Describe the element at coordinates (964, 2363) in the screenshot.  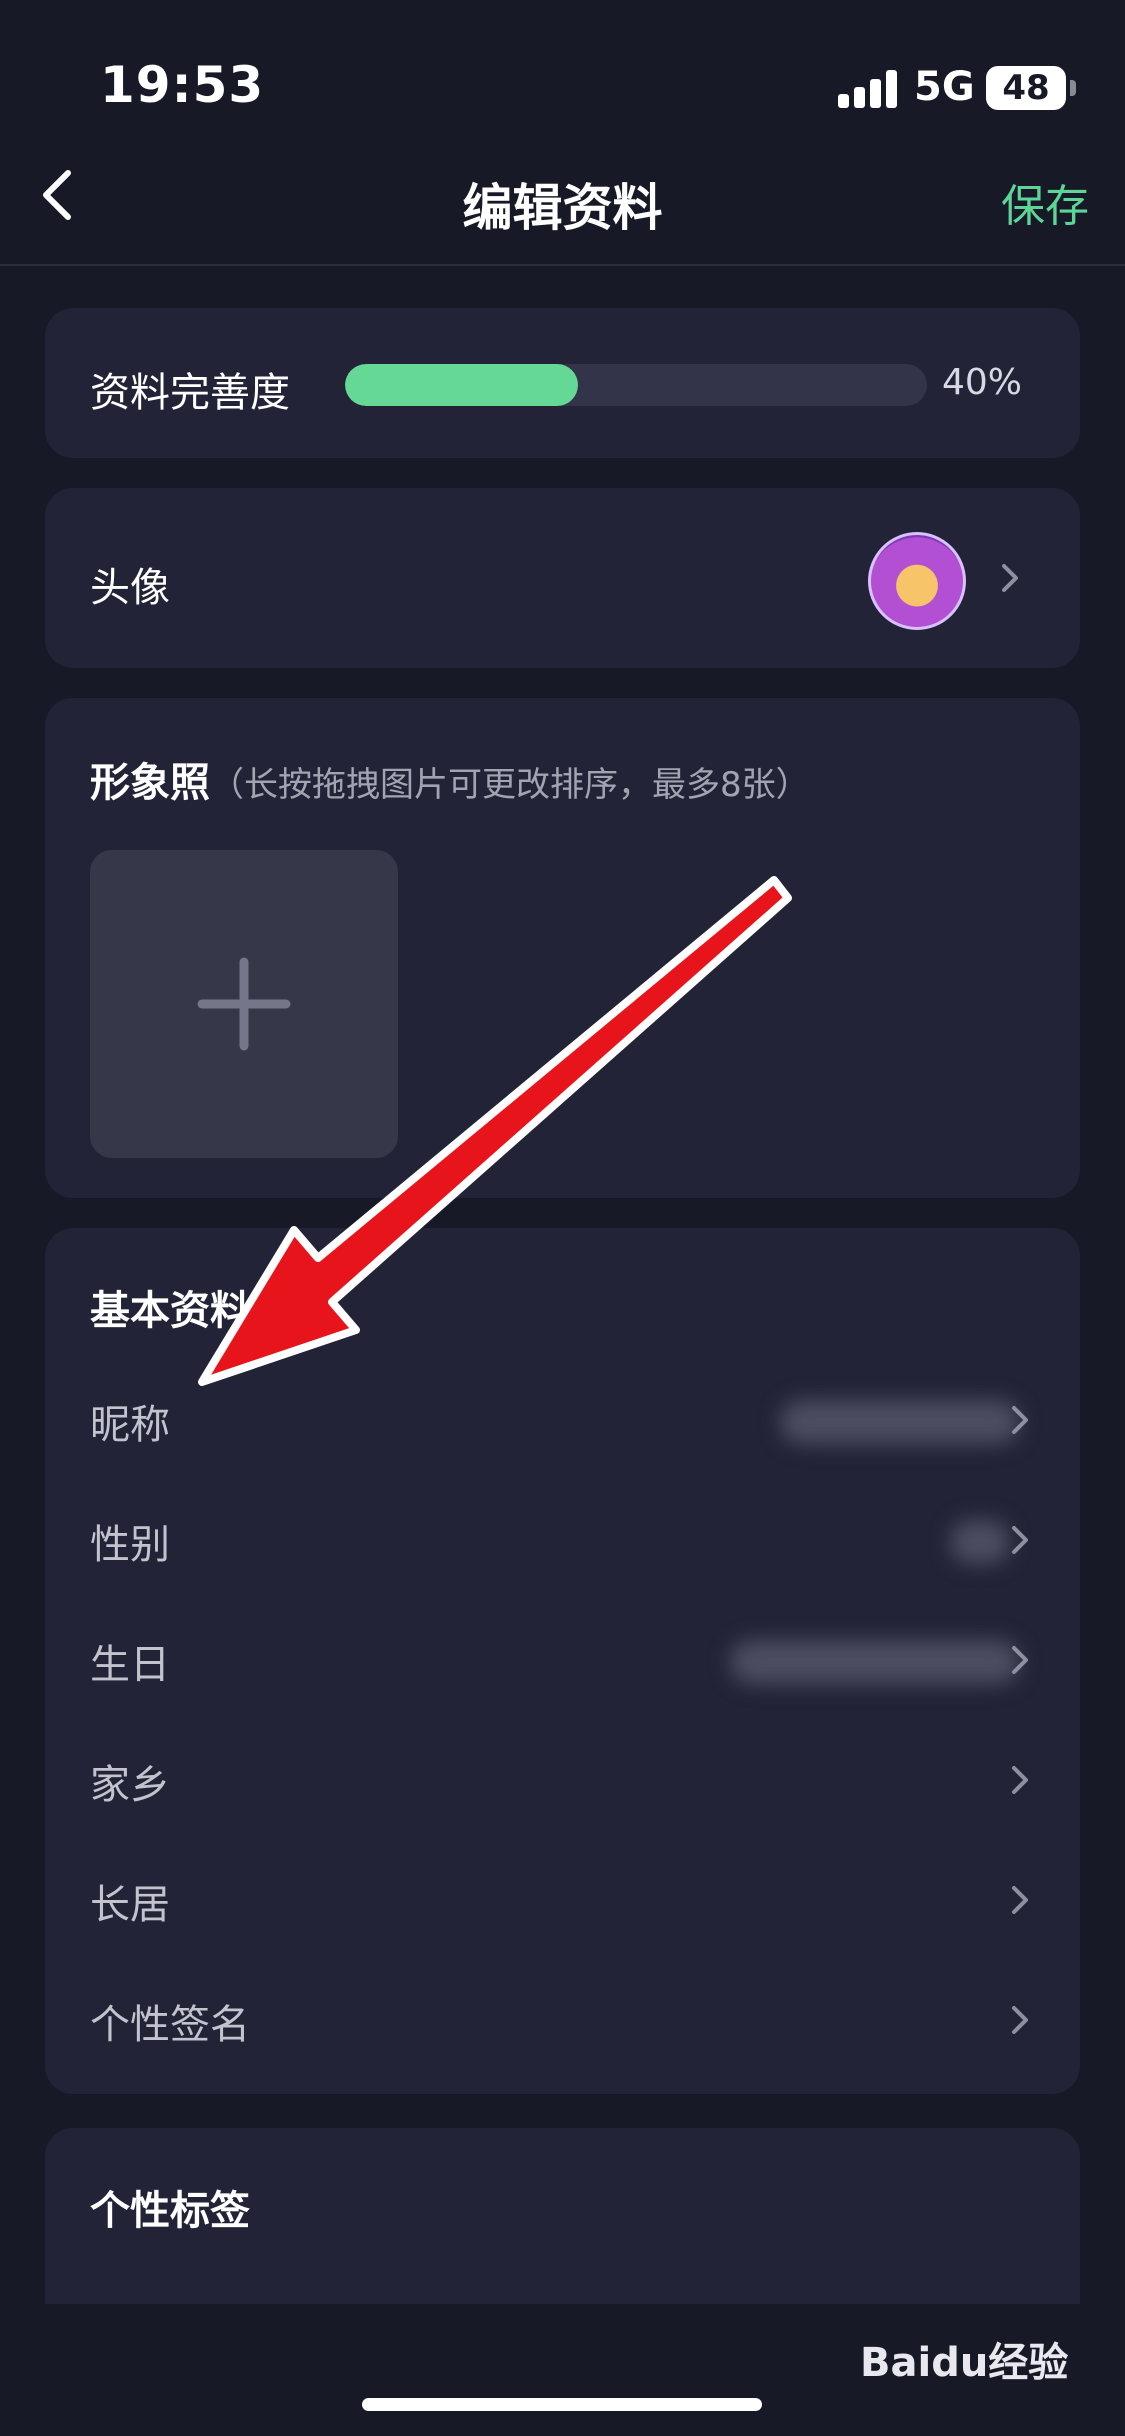
I see `watermark: Baidu经验` at that location.